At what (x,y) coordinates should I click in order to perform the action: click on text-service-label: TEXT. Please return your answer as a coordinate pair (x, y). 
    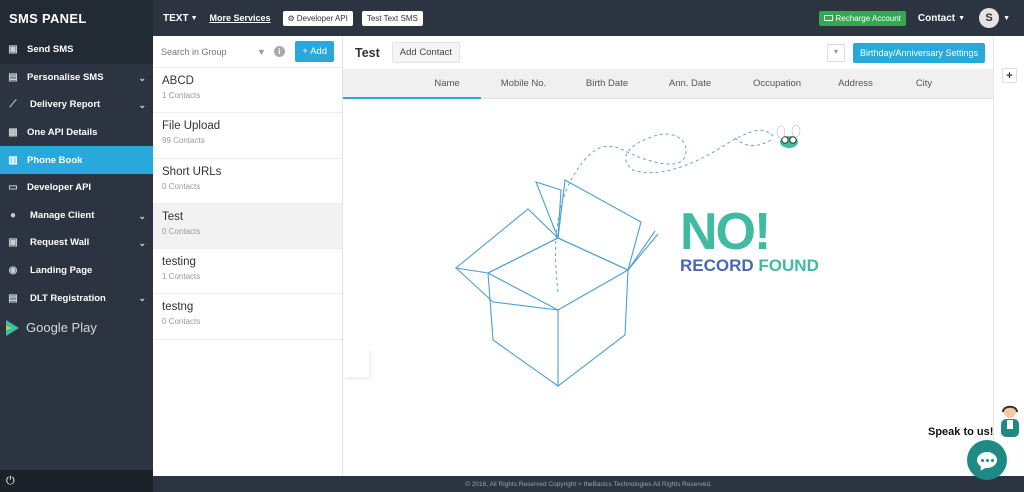
    Looking at the image, I should click on (176, 18).